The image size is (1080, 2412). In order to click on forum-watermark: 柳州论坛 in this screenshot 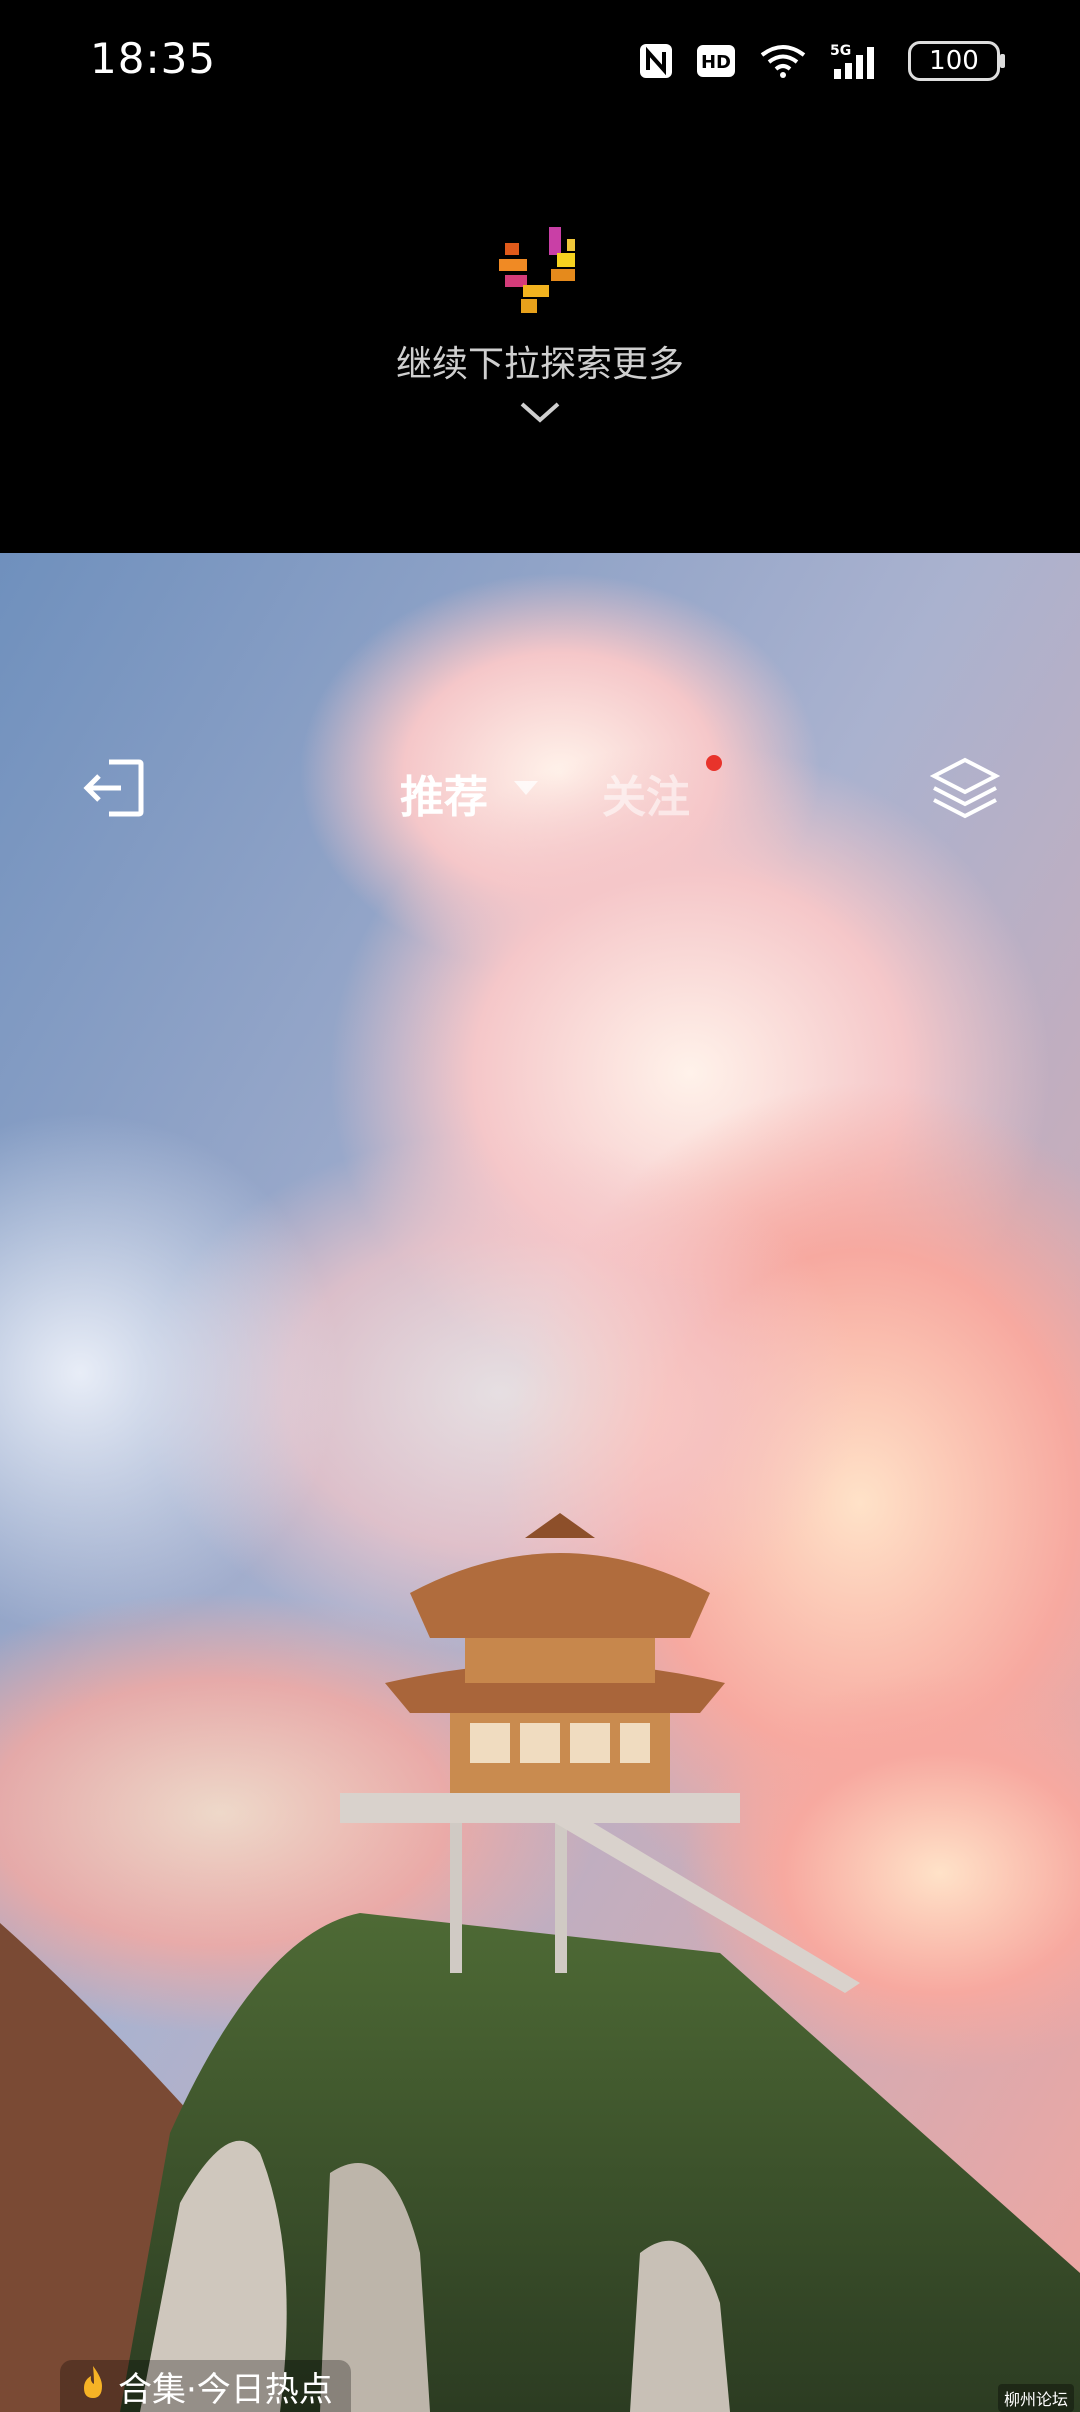, I will do `click(1035, 2398)`.